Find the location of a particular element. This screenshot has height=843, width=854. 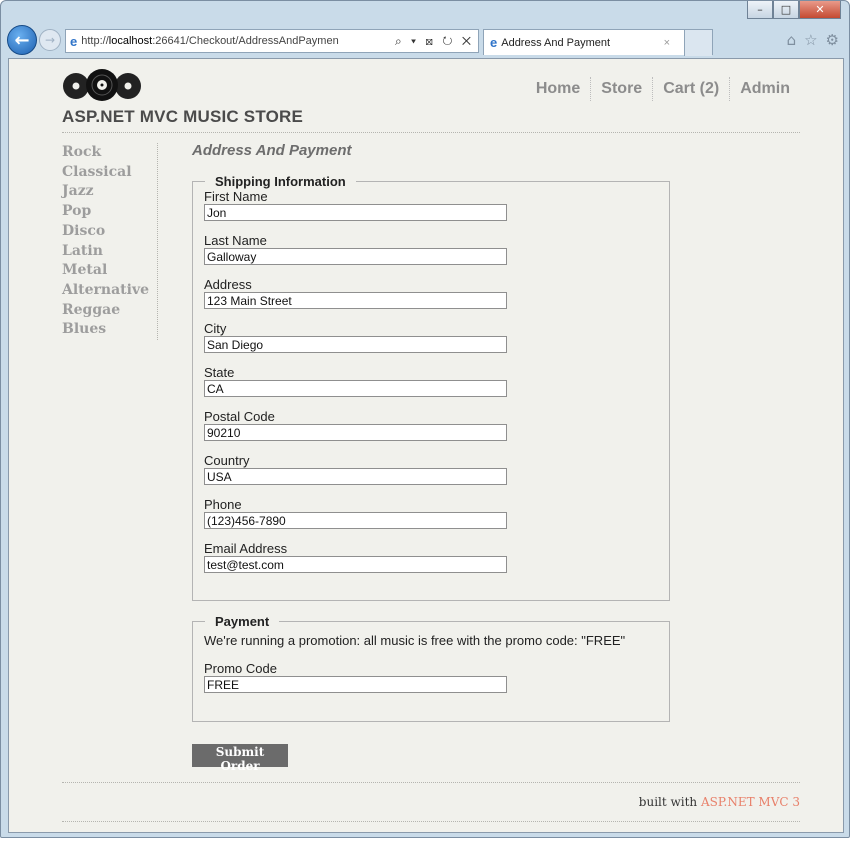

sidebar-item-disco: Disco is located at coordinates (109, 232).